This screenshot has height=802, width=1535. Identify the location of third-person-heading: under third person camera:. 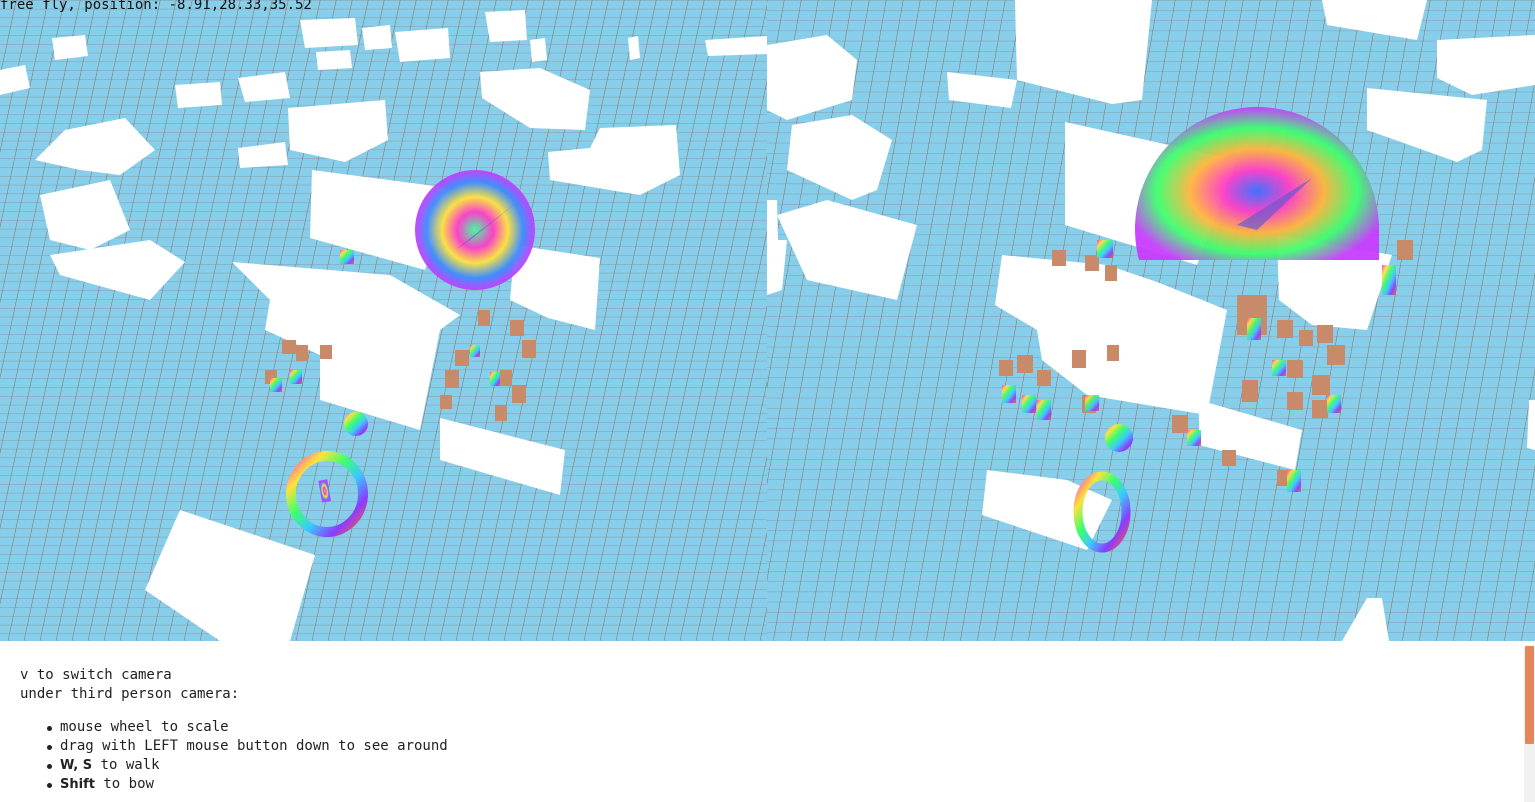
(130, 694).